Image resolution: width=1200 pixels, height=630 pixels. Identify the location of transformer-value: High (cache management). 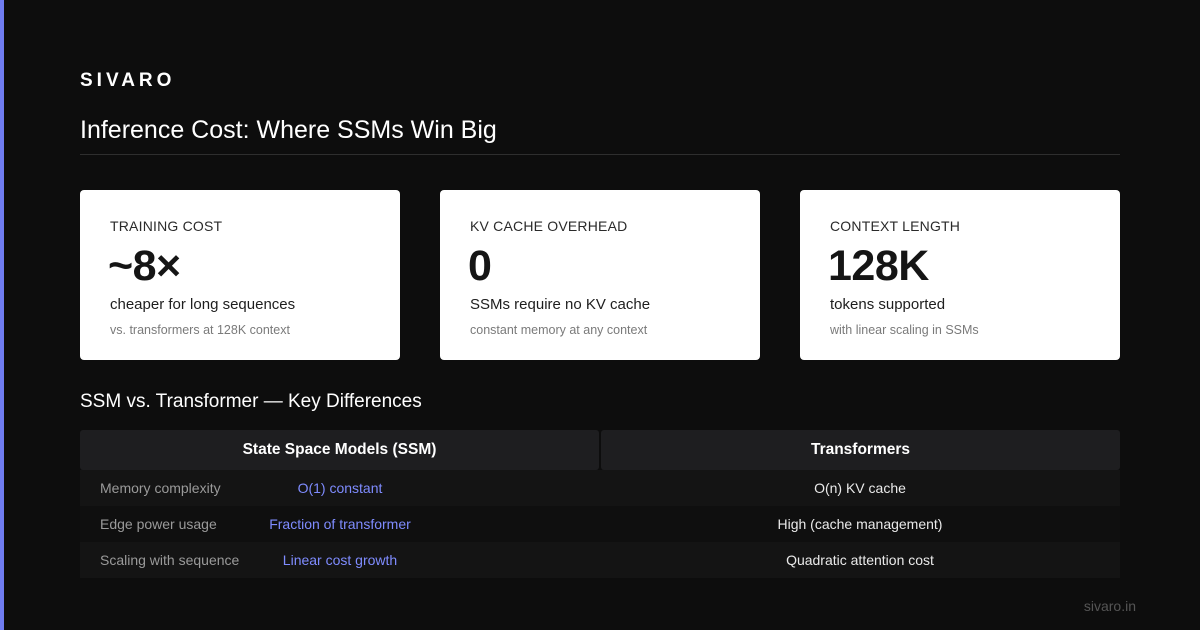
(860, 524).